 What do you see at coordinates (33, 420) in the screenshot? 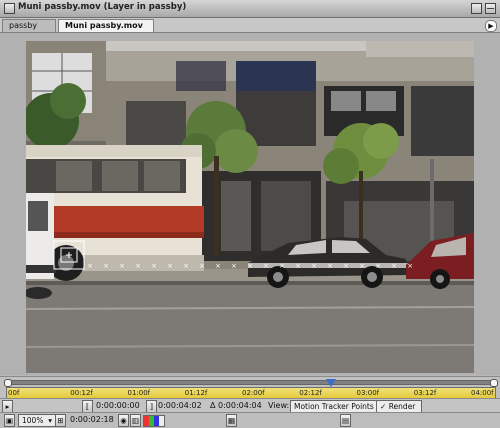
I see `zoom-value: 100%` at bounding box center [33, 420].